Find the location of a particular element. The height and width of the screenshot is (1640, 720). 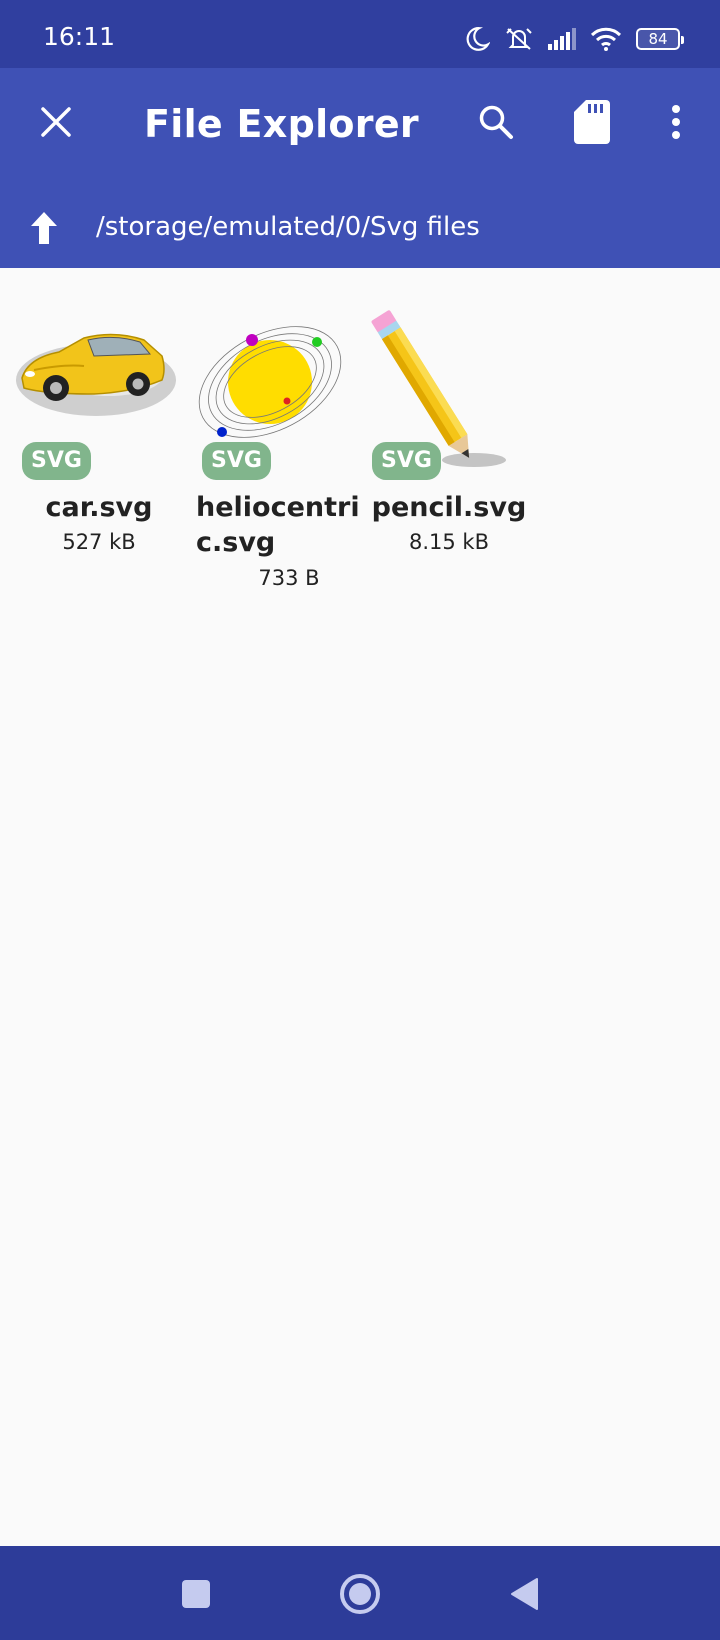

more-options-button is located at coordinates (676, 122).